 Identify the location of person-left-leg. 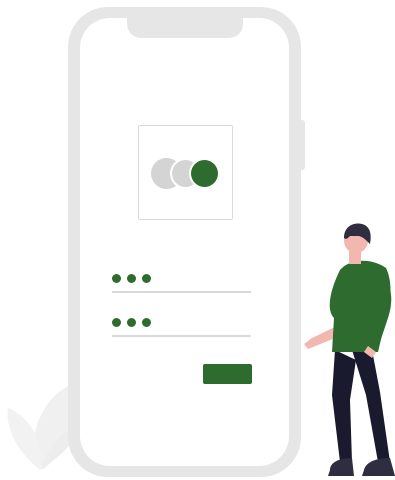
(344, 406).